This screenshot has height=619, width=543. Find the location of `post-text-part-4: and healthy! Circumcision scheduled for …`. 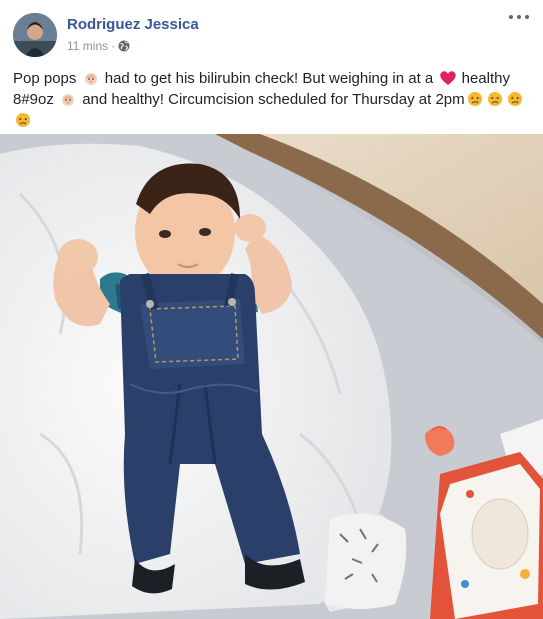

post-text-part-4: and healthy! Circumcision scheduled for … is located at coordinates (273, 99).